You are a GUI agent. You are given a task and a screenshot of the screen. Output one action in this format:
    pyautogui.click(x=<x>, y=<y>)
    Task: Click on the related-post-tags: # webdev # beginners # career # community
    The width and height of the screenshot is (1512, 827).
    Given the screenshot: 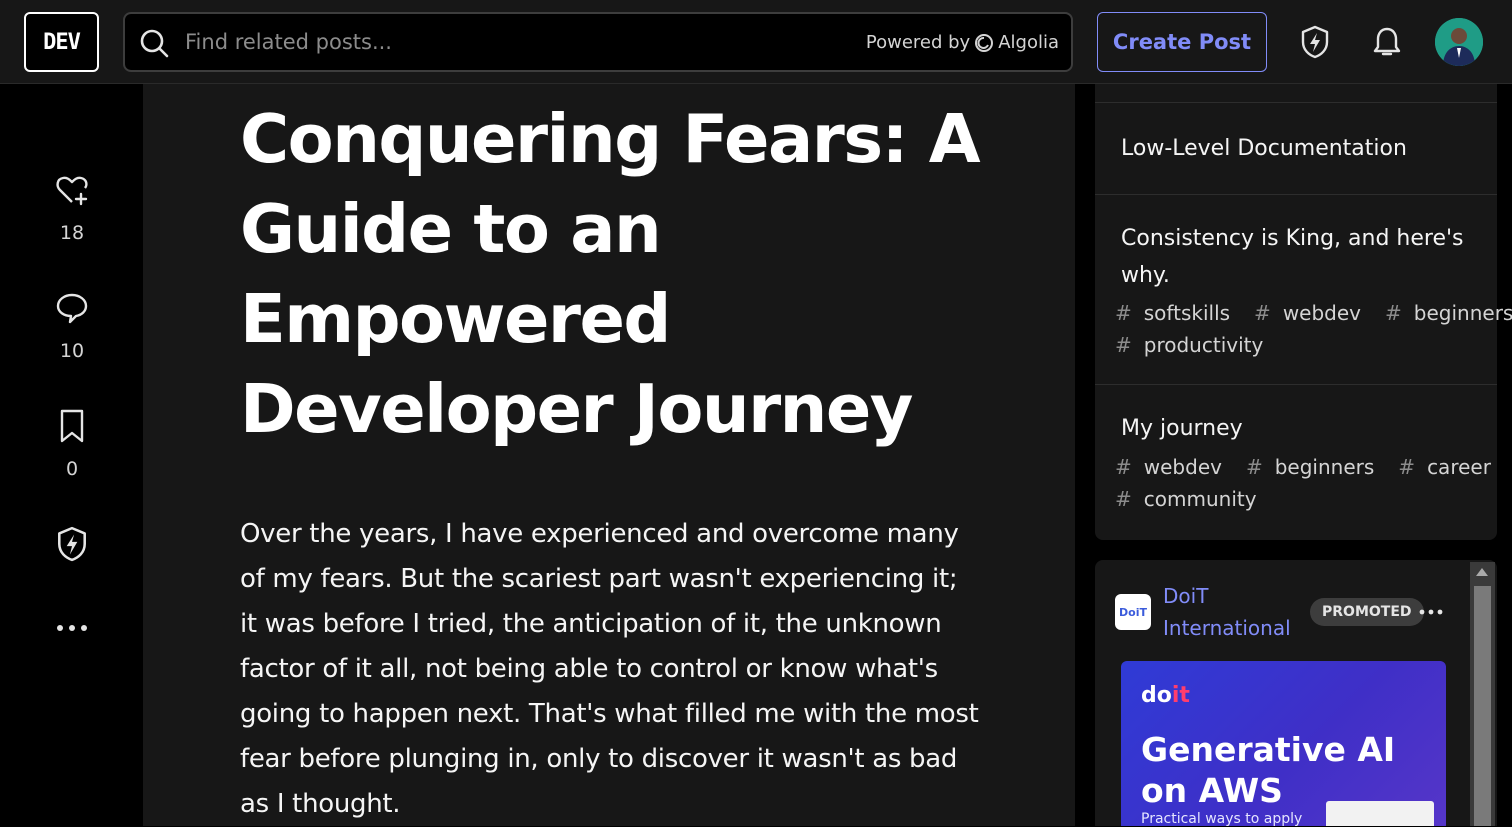 What is the action you would take?
    pyautogui.click(x=1303, y=483)
    